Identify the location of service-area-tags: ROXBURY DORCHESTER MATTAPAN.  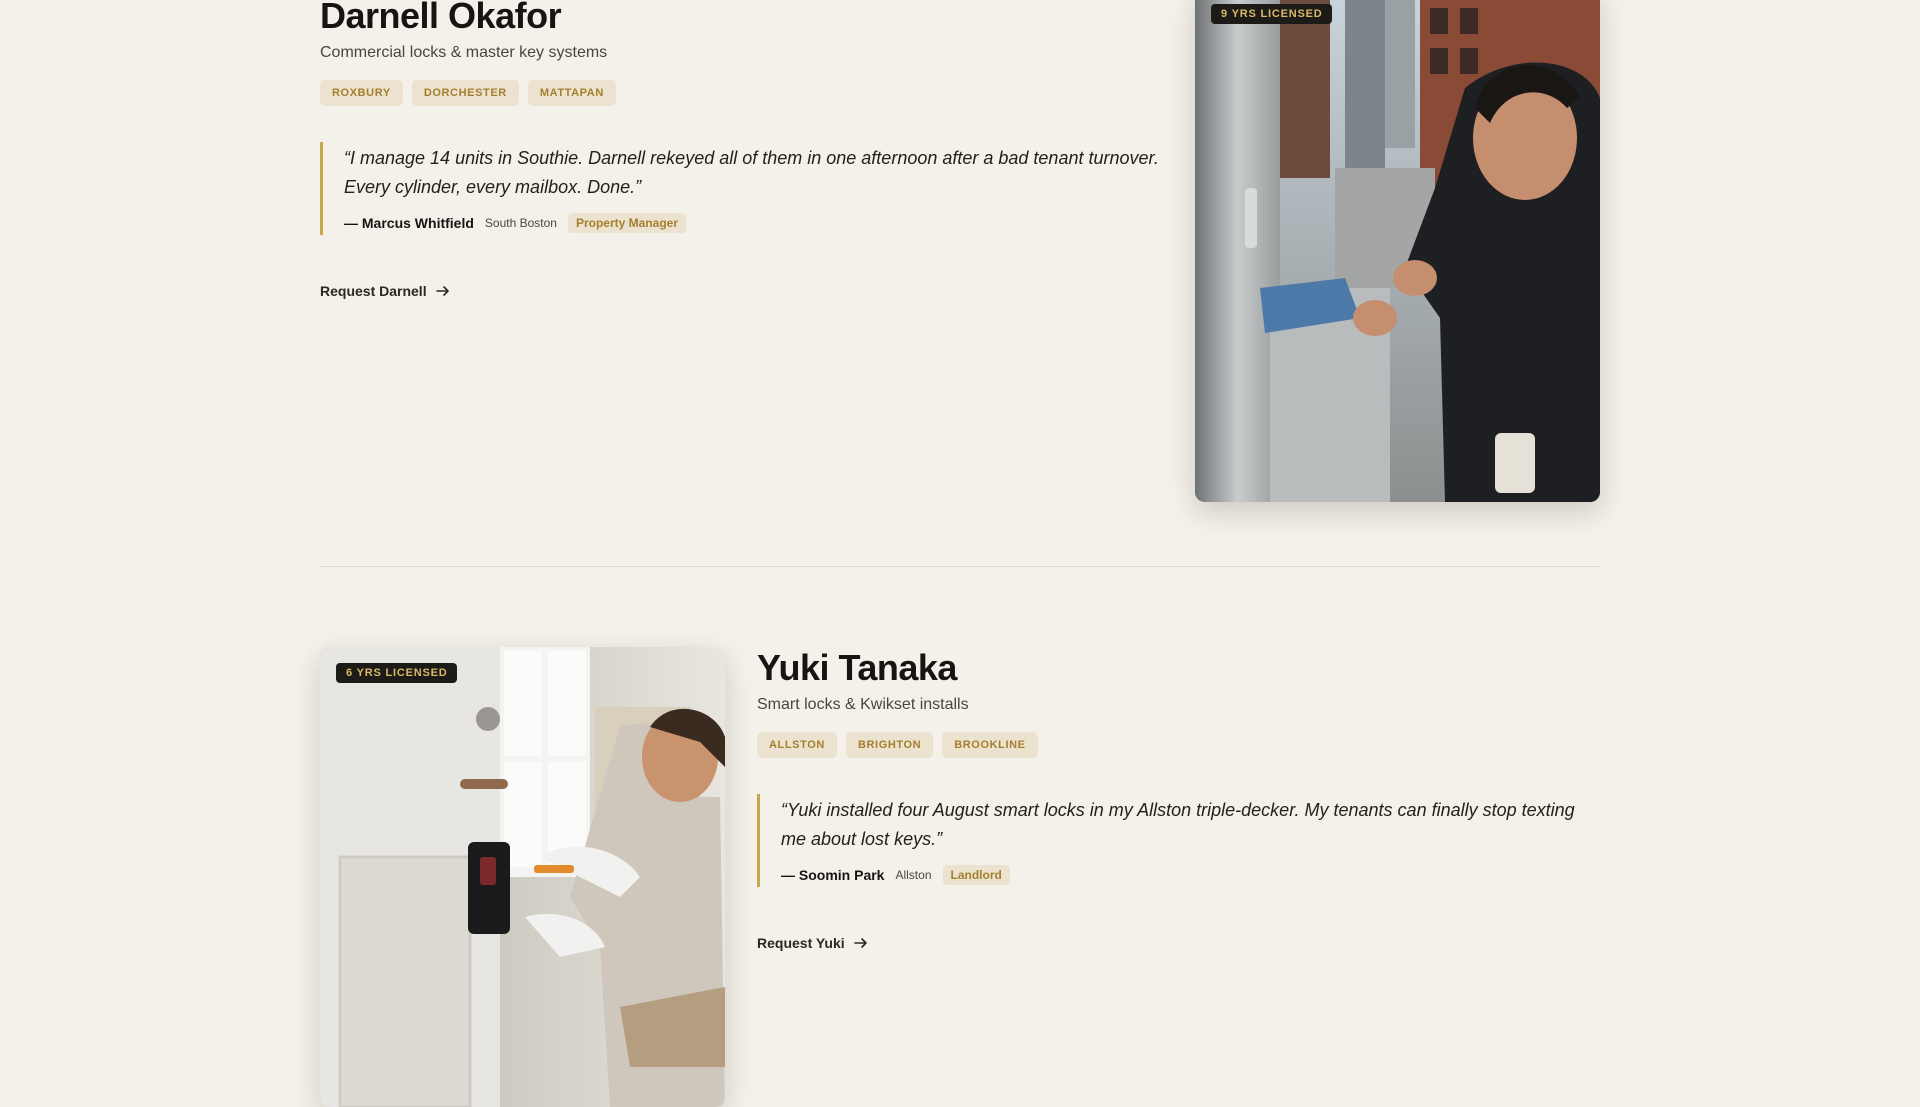
(740, 92).